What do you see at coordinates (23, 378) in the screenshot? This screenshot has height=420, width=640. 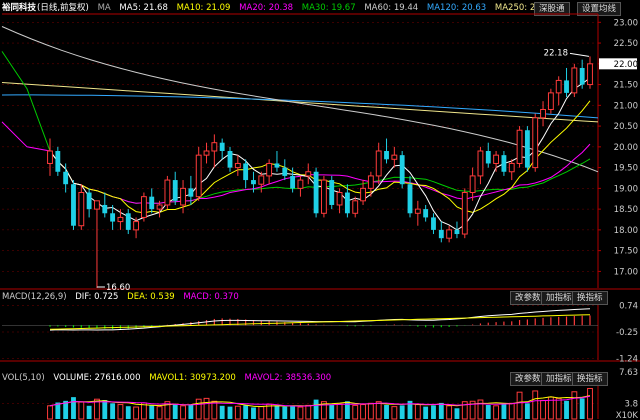 I see `volume-title: VOL(5,10)` at bounding box center [23, 378].